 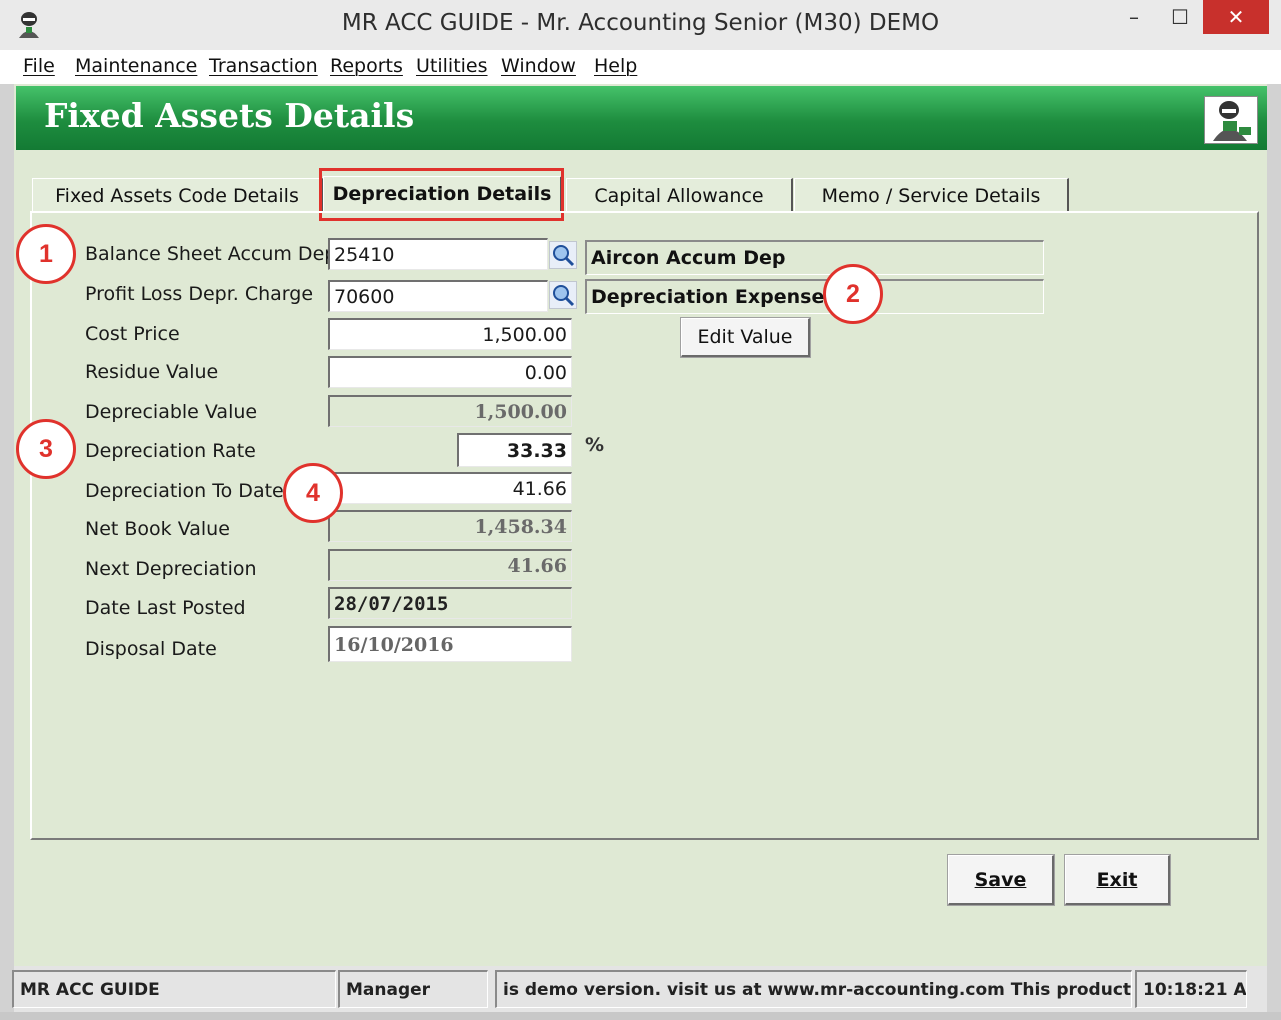 What do you see at coordinates (1001, 880) in the screenshot?
I see `save-button: Save` at bounding box center [1001, 880].